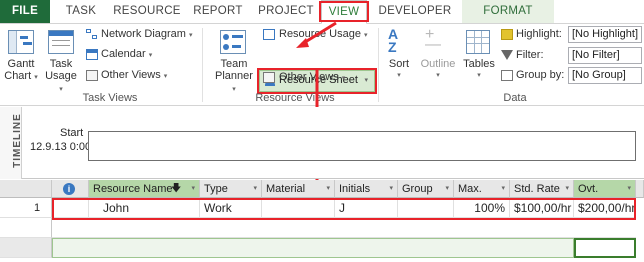  I want to click on empty-row, so click(344, 228).